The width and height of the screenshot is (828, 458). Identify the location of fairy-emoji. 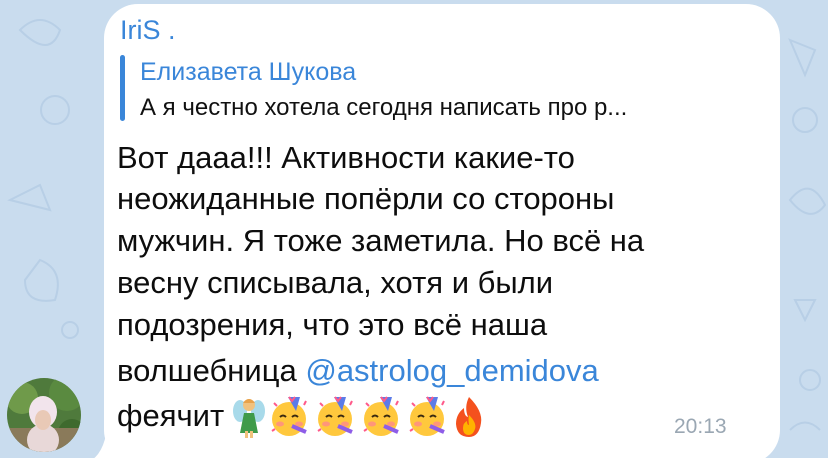
(249, 419).